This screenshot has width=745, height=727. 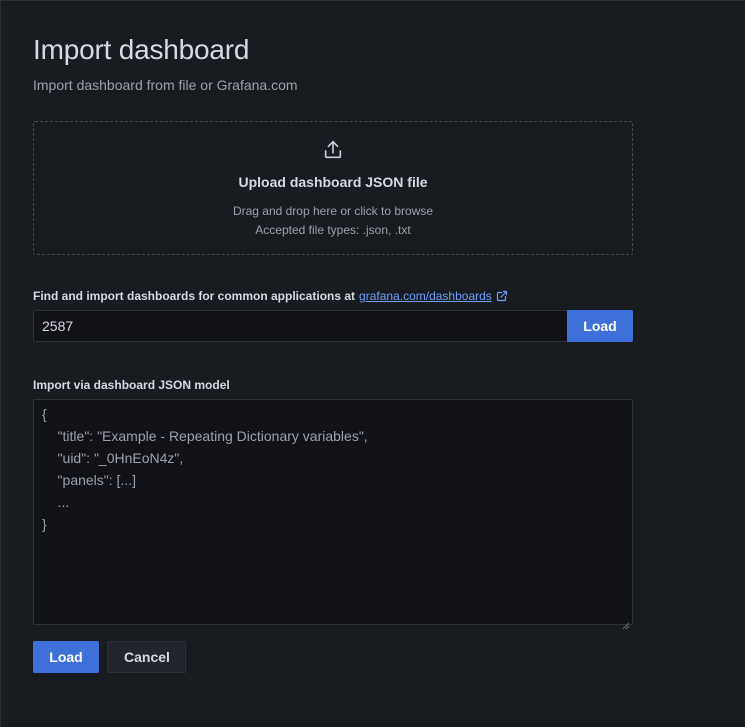 What do you see at coordinates (131, 385) in the screenshot?
I see `json-model-label: Import via dashboard JSON model` at bounding box center [131, 385].